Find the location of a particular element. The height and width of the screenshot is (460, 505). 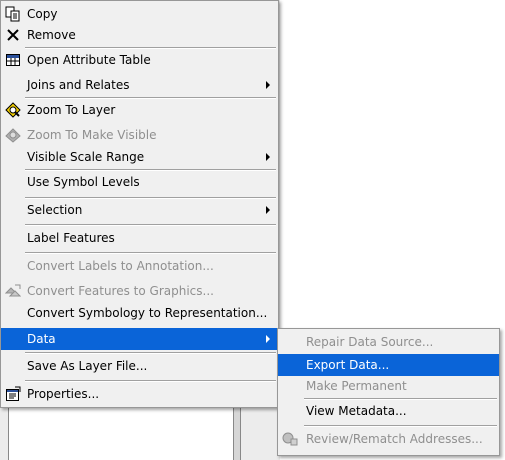

geocode-icon is located at coordinates (290, 439).